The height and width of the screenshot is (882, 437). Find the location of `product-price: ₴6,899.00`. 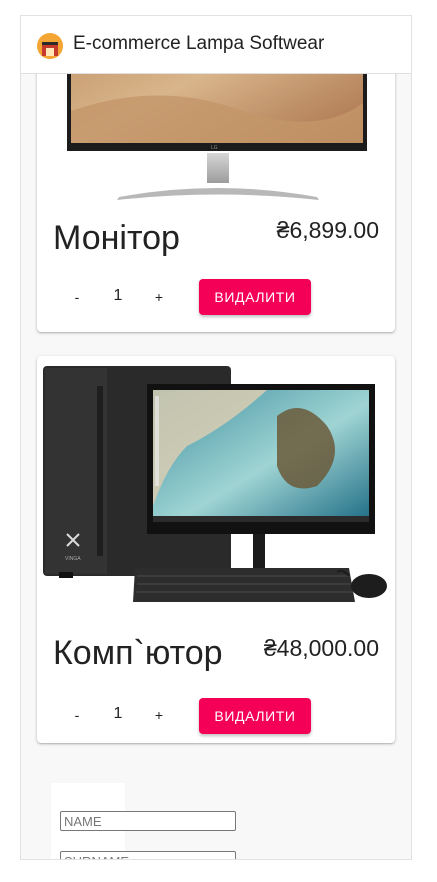

product-price: ₴6,899.00 is located at coordinates (327, 230).